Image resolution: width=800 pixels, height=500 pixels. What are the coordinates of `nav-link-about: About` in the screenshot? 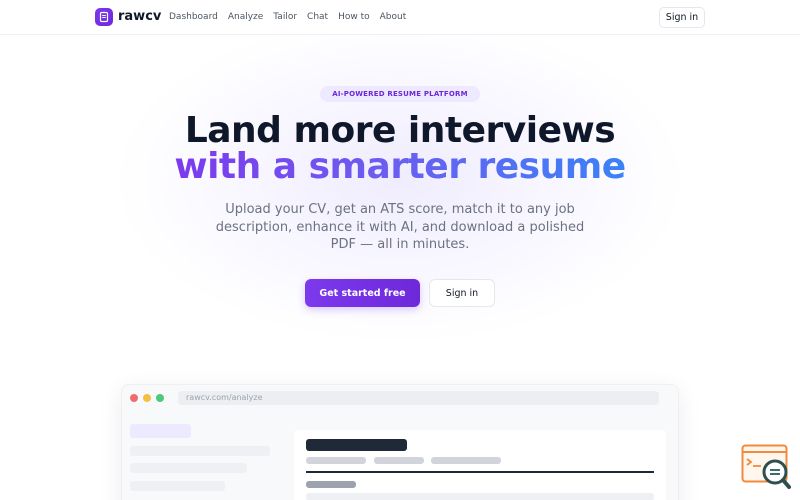 It's located at (393, 17).